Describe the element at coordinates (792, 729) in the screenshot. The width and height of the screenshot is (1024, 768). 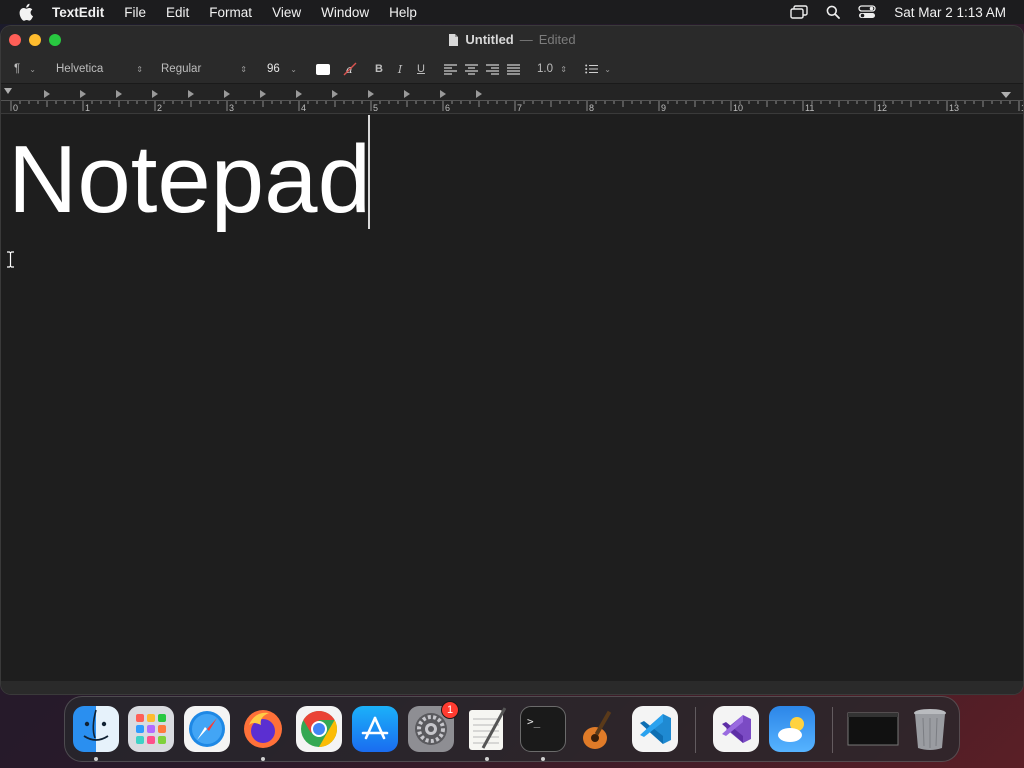
I see `weather-icon` at that location.